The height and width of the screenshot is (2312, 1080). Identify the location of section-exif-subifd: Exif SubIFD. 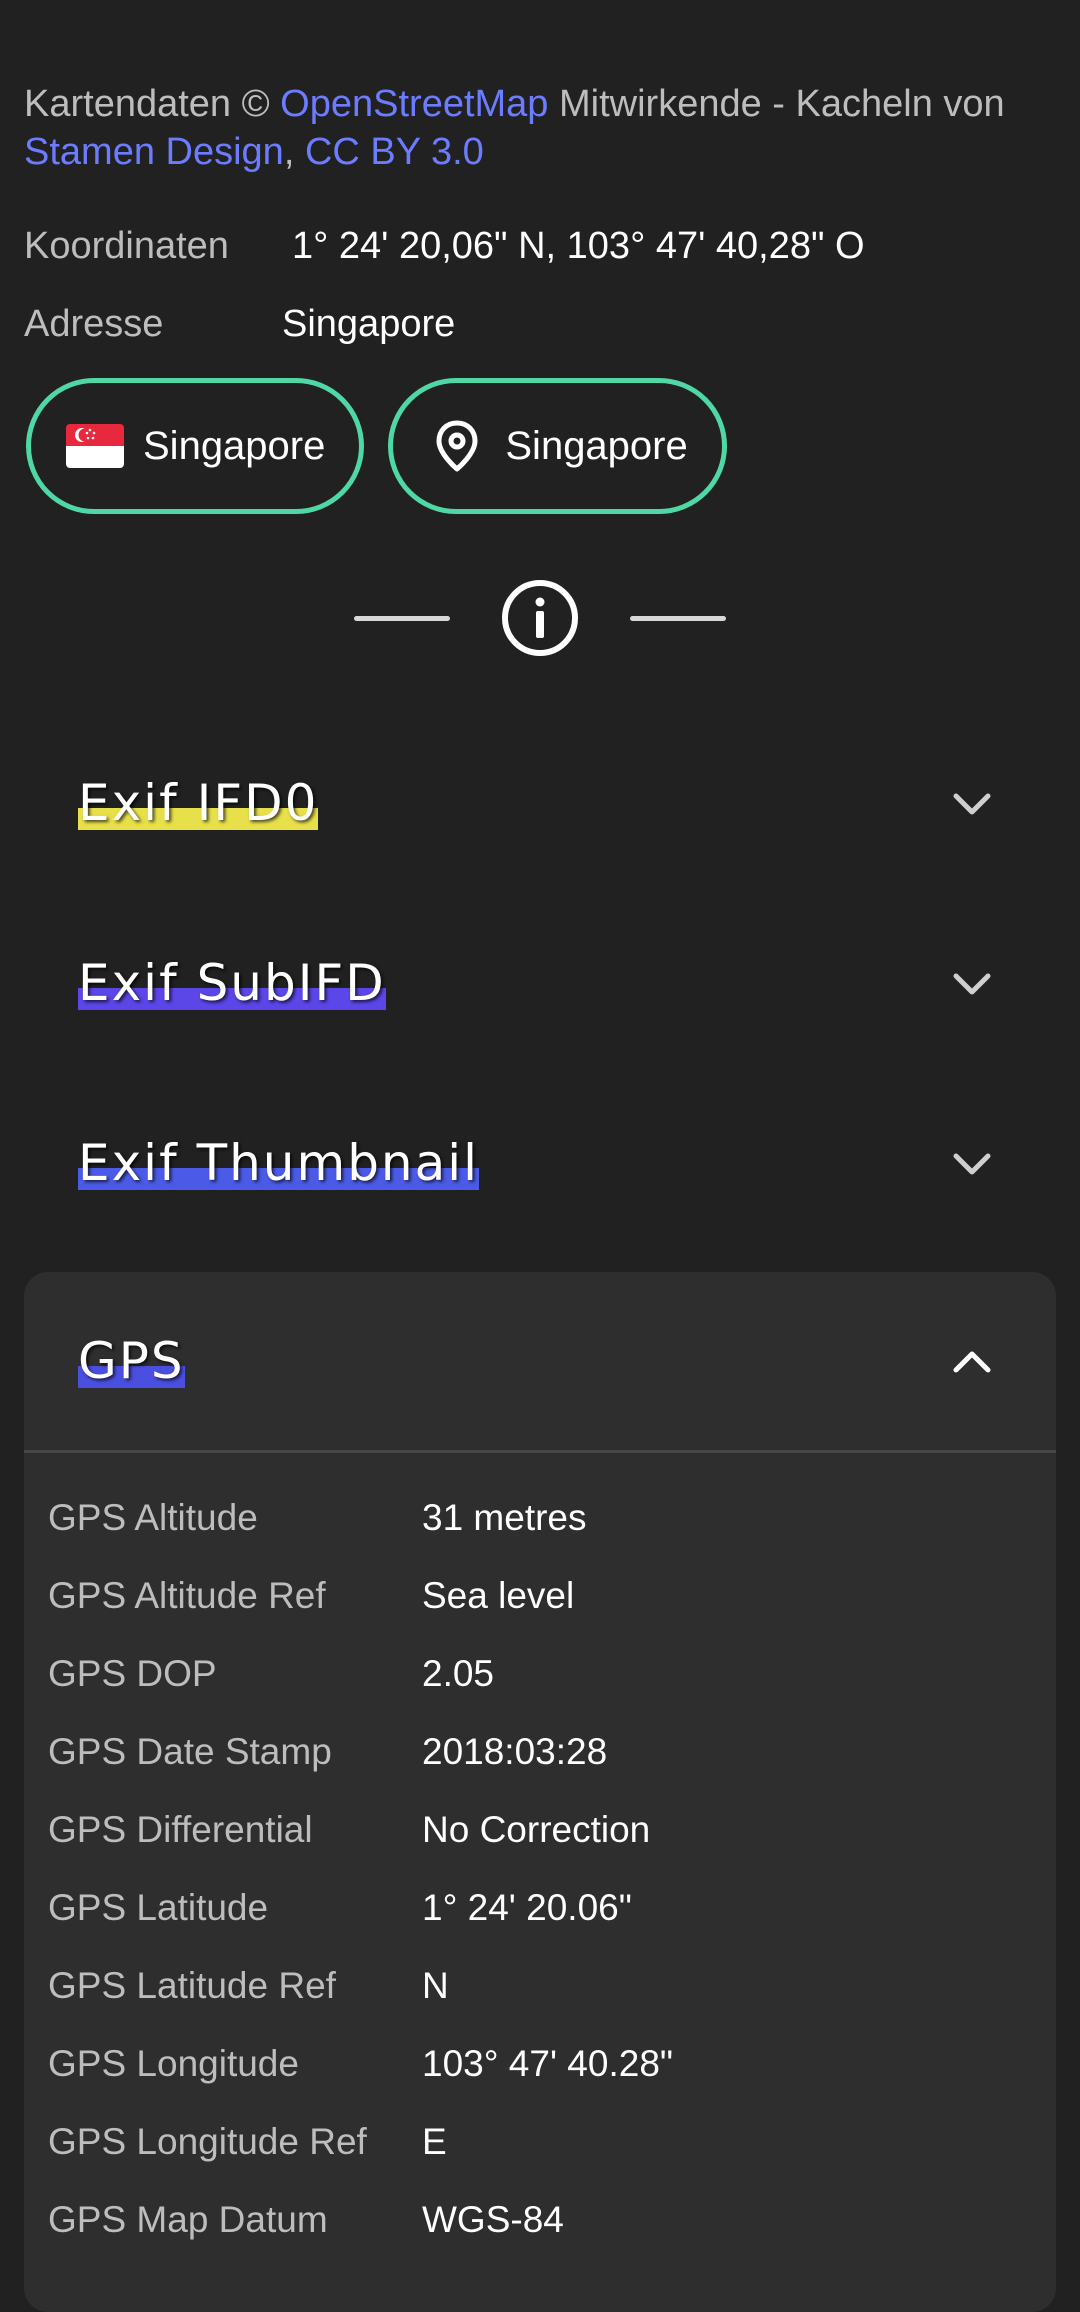
(540, 984).